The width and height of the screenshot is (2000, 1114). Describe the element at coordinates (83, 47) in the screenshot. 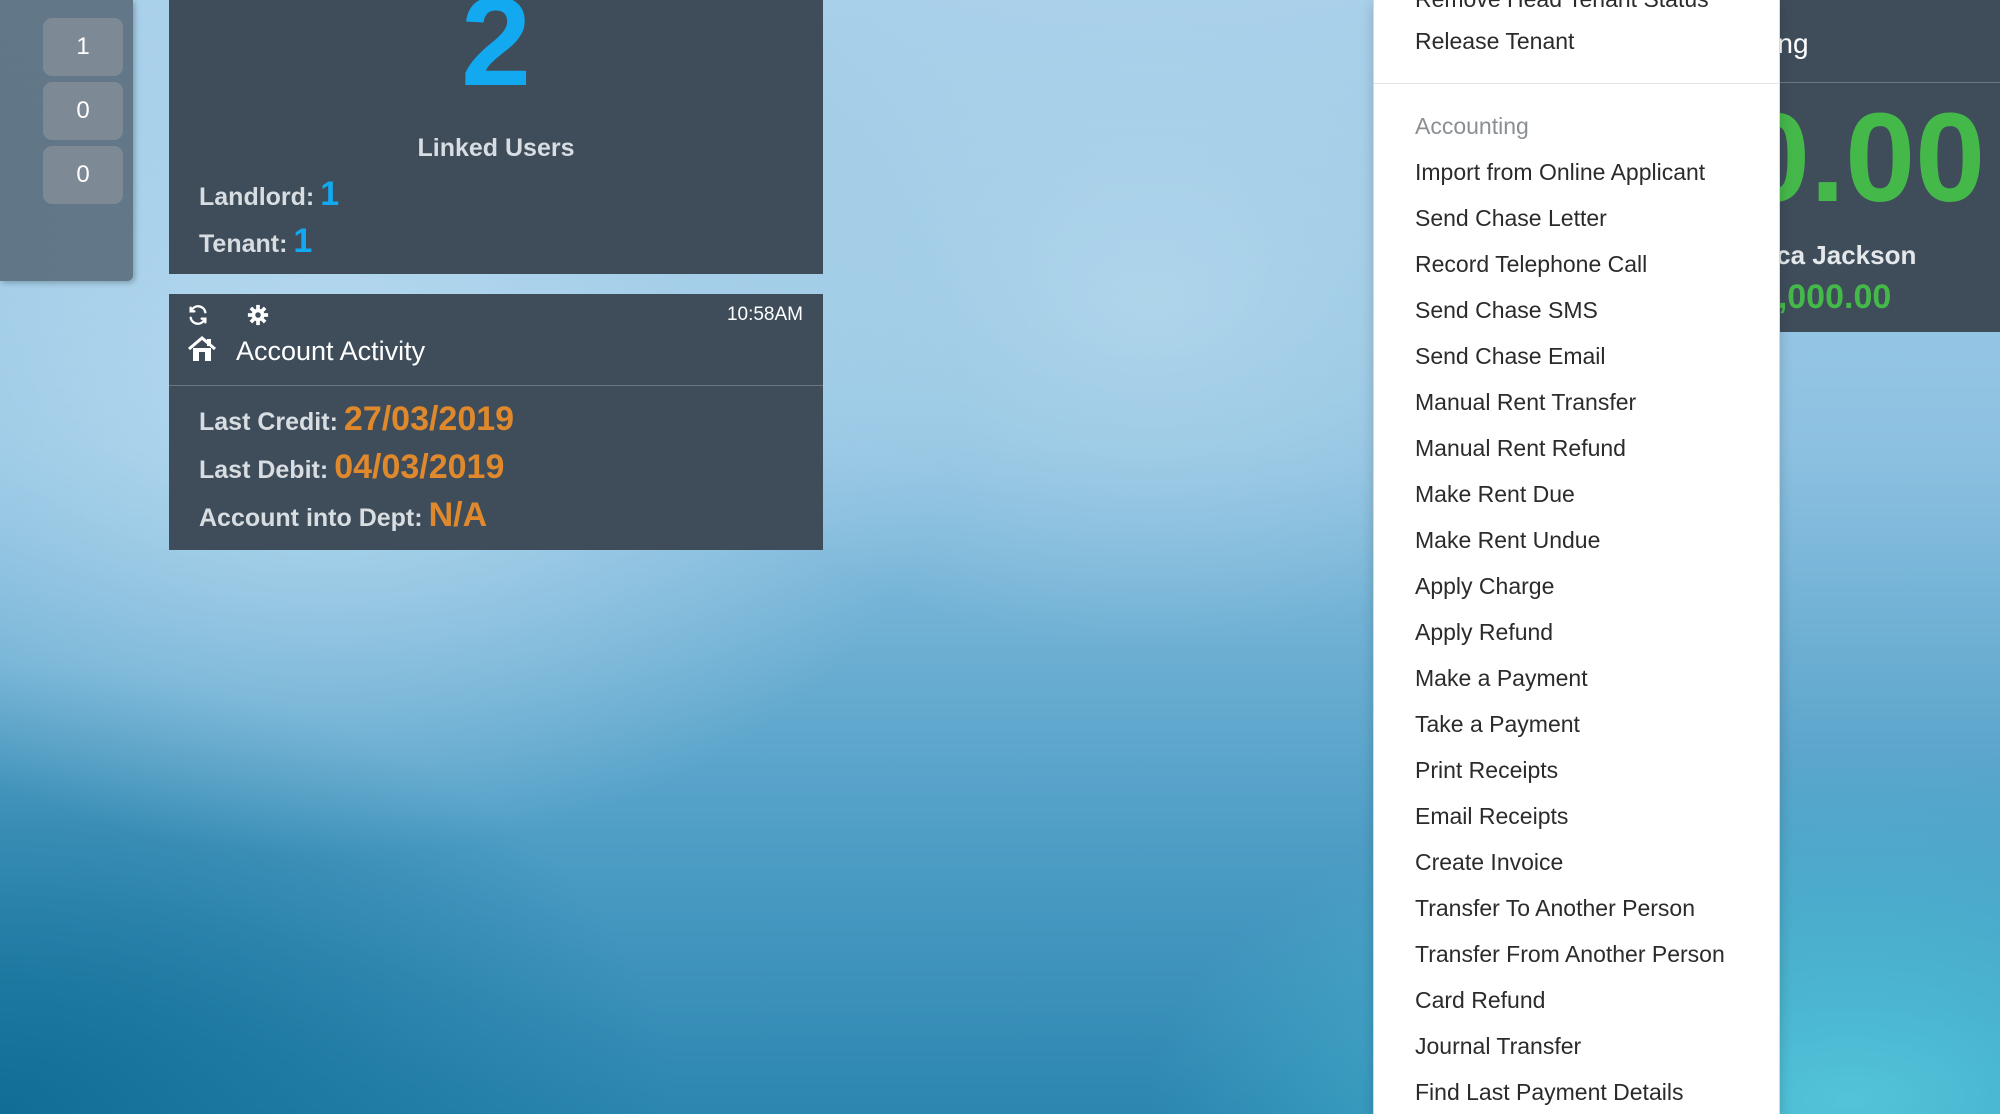

I see `counter-button-1: 1` at that location.